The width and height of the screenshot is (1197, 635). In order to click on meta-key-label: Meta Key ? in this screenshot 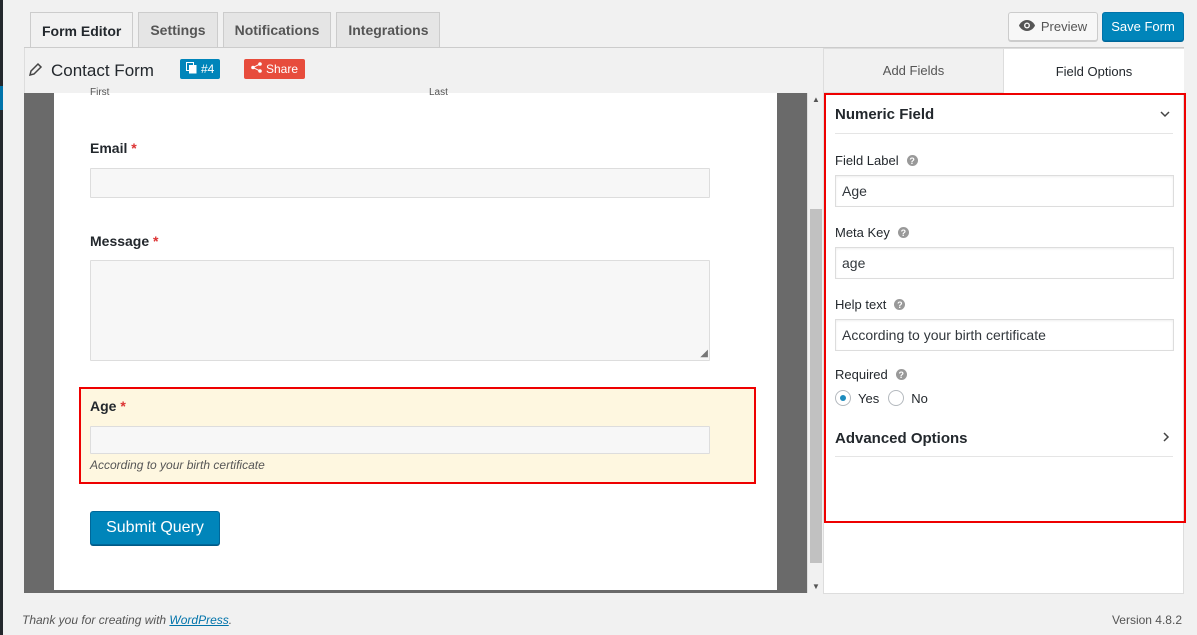, I will do `click(872, 232)`.